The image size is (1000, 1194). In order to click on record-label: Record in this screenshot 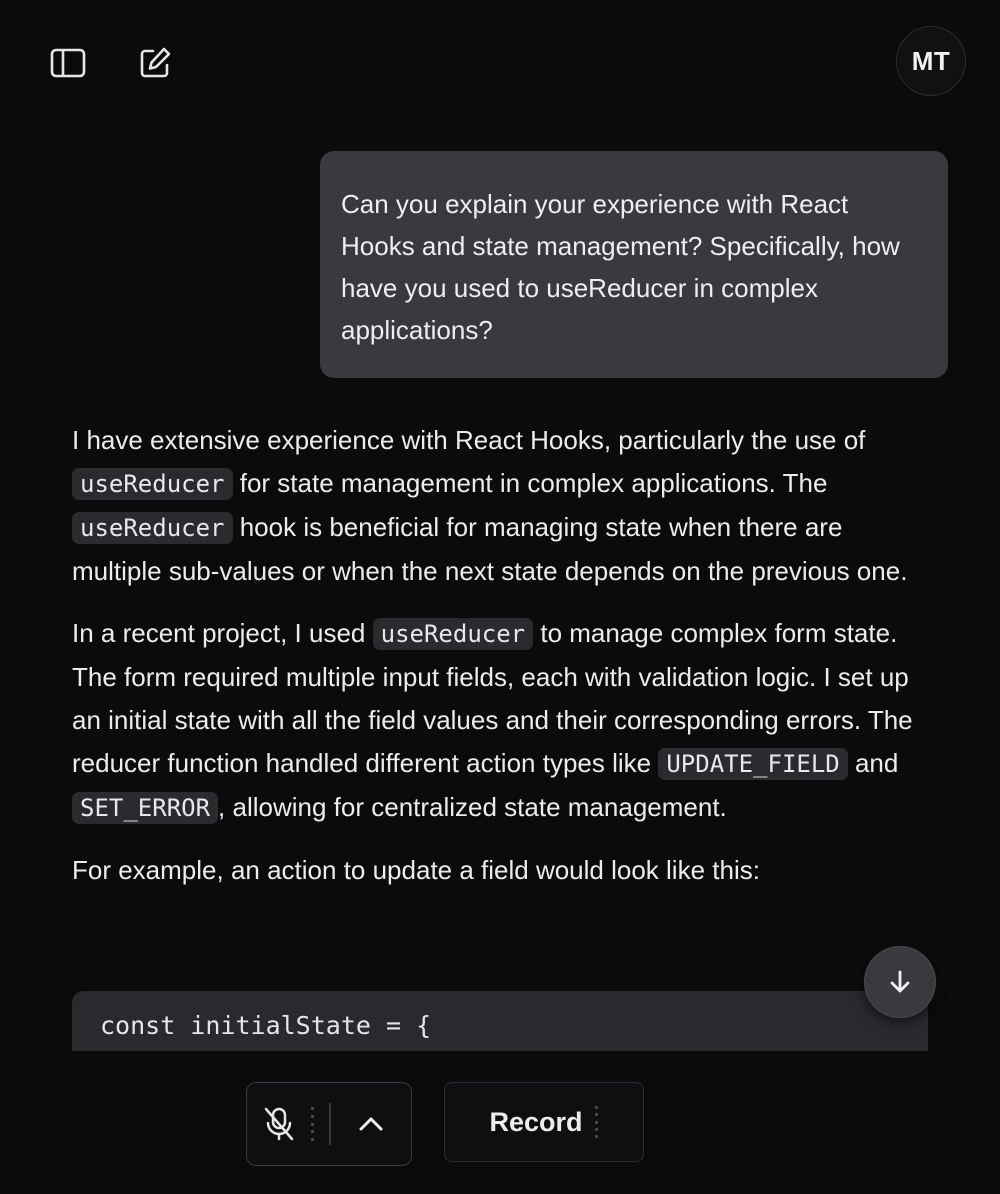, I will do `click(536, 1121)`.